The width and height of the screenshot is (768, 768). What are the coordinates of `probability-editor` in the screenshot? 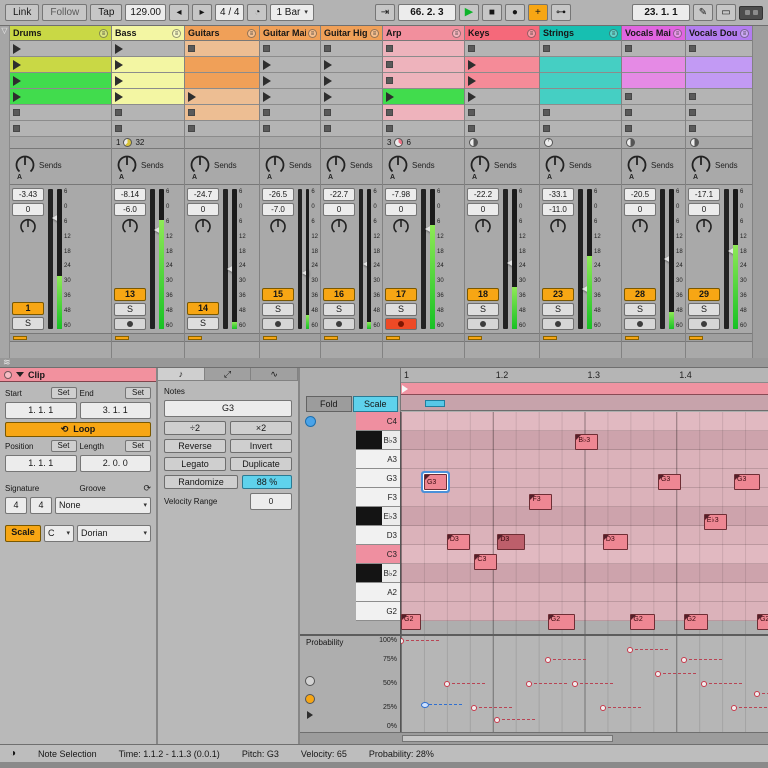 It's located at (584, 684).